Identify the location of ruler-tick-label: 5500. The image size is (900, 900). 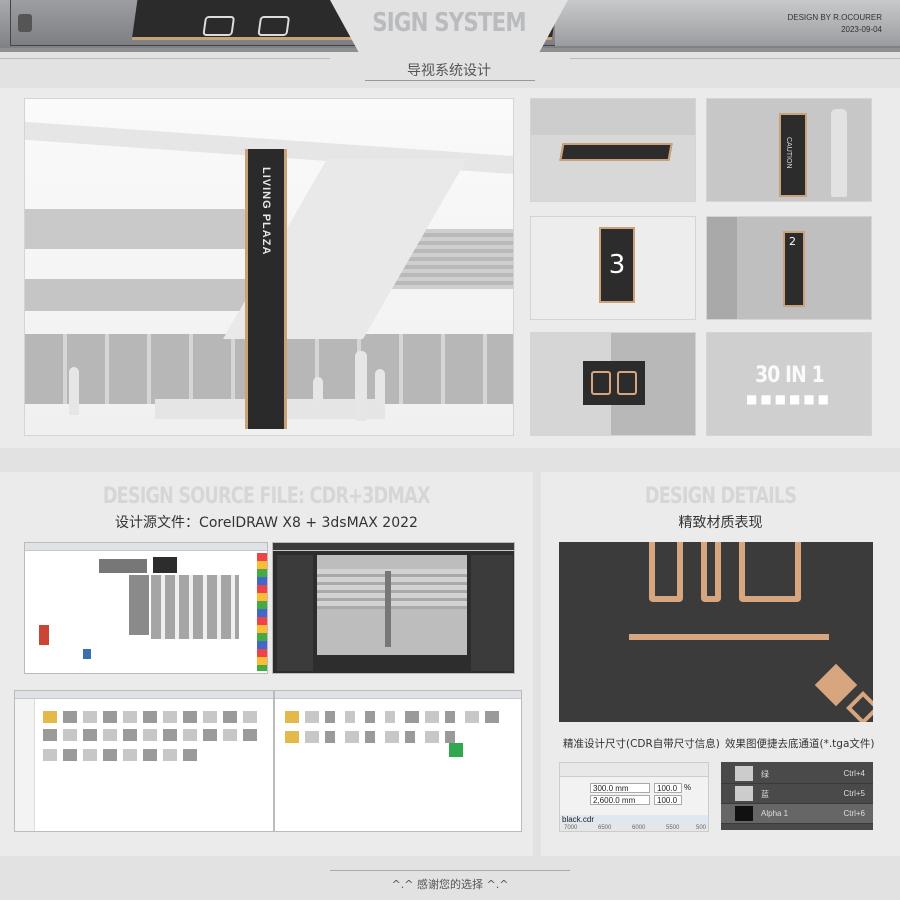
(673, 828).